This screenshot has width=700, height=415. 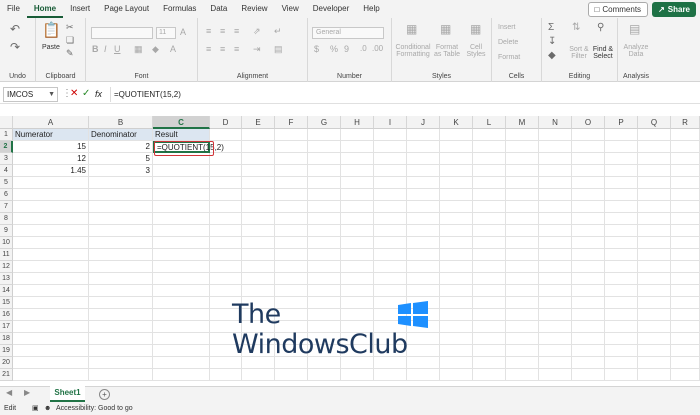 What do you see at coordinates (674, 9) in the screenshot?
I see `share-button: ↗ Share` at bounding box center [674, 9].